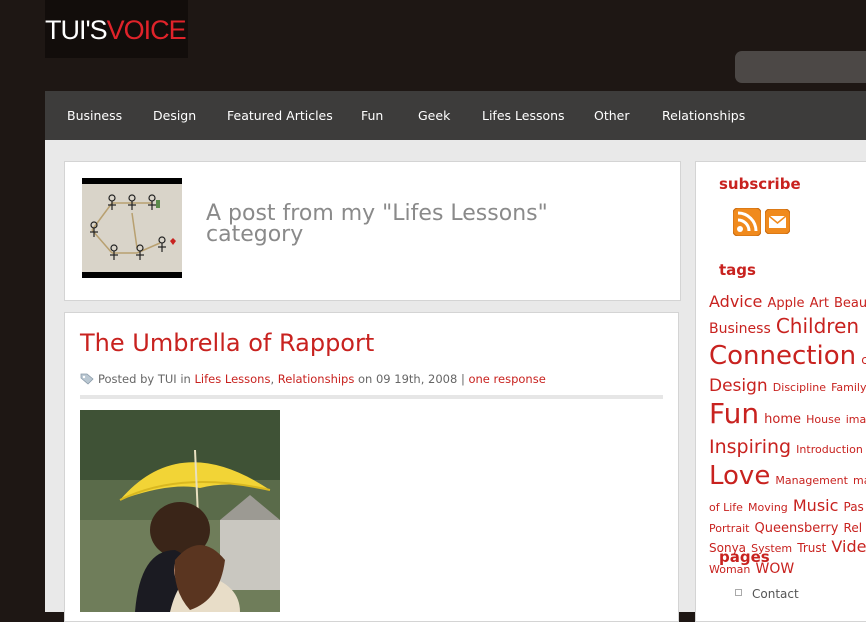  Describe the element at coordinates (76, 30) in the screenshot. I see `logo-text-white: TUI'S` at that location.